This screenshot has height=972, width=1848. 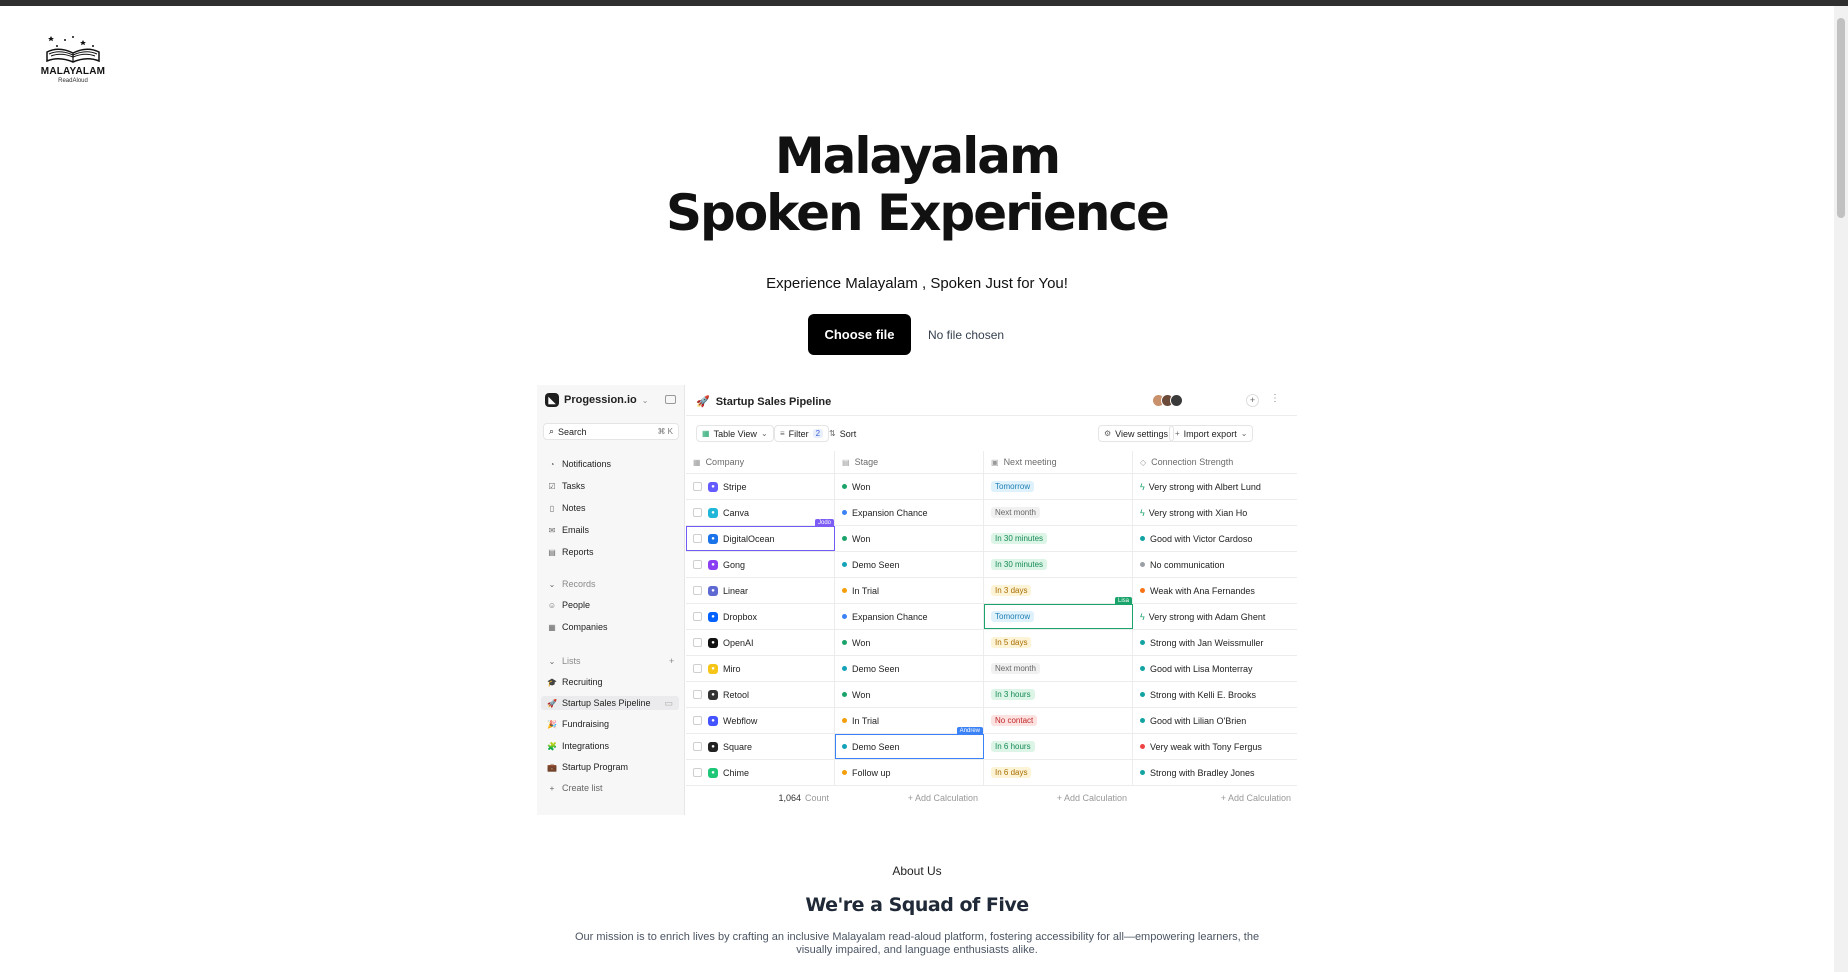 What do you see at coordinates (735, 433) in the screenshot?
I see `table-view-dropdown: ▦ Table View ⌄` at bounding box center [735, 433].